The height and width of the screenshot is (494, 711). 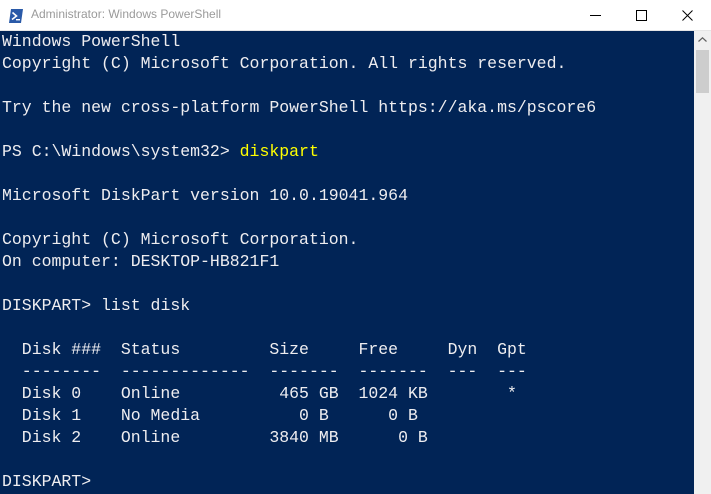 I want to click on minimize-icon, so click(x=595, y=15).